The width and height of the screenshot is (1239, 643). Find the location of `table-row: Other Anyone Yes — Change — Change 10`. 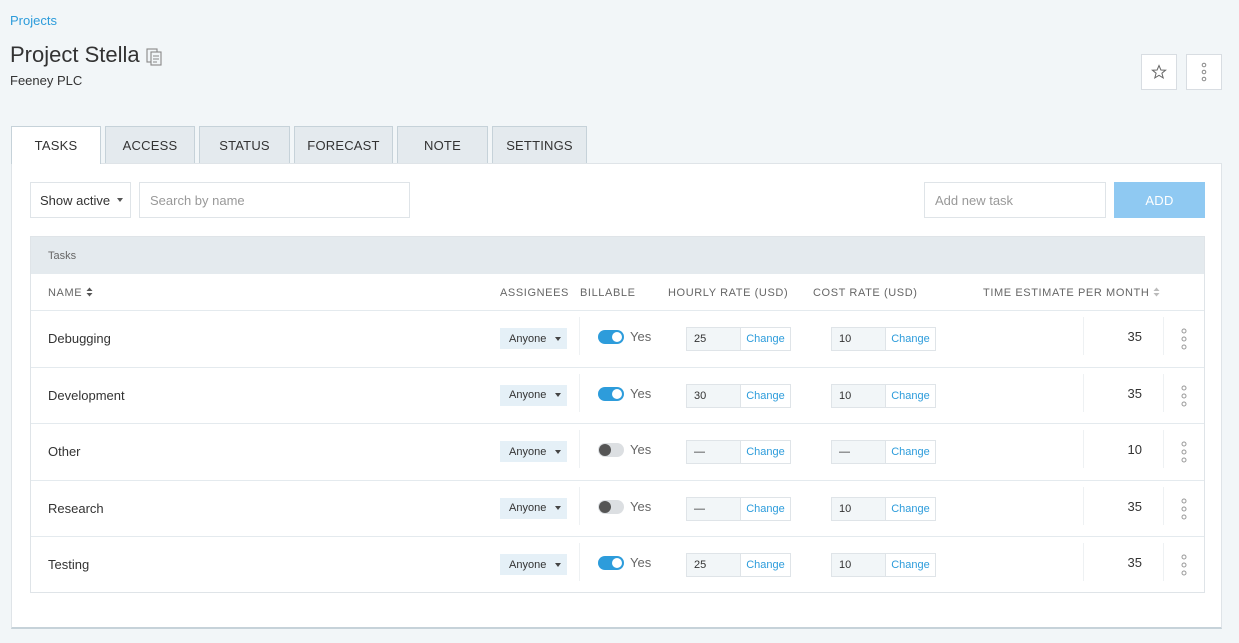

table-row: Other Anyone Yes — Change — Change 10 is located at coordinates (617, 452).